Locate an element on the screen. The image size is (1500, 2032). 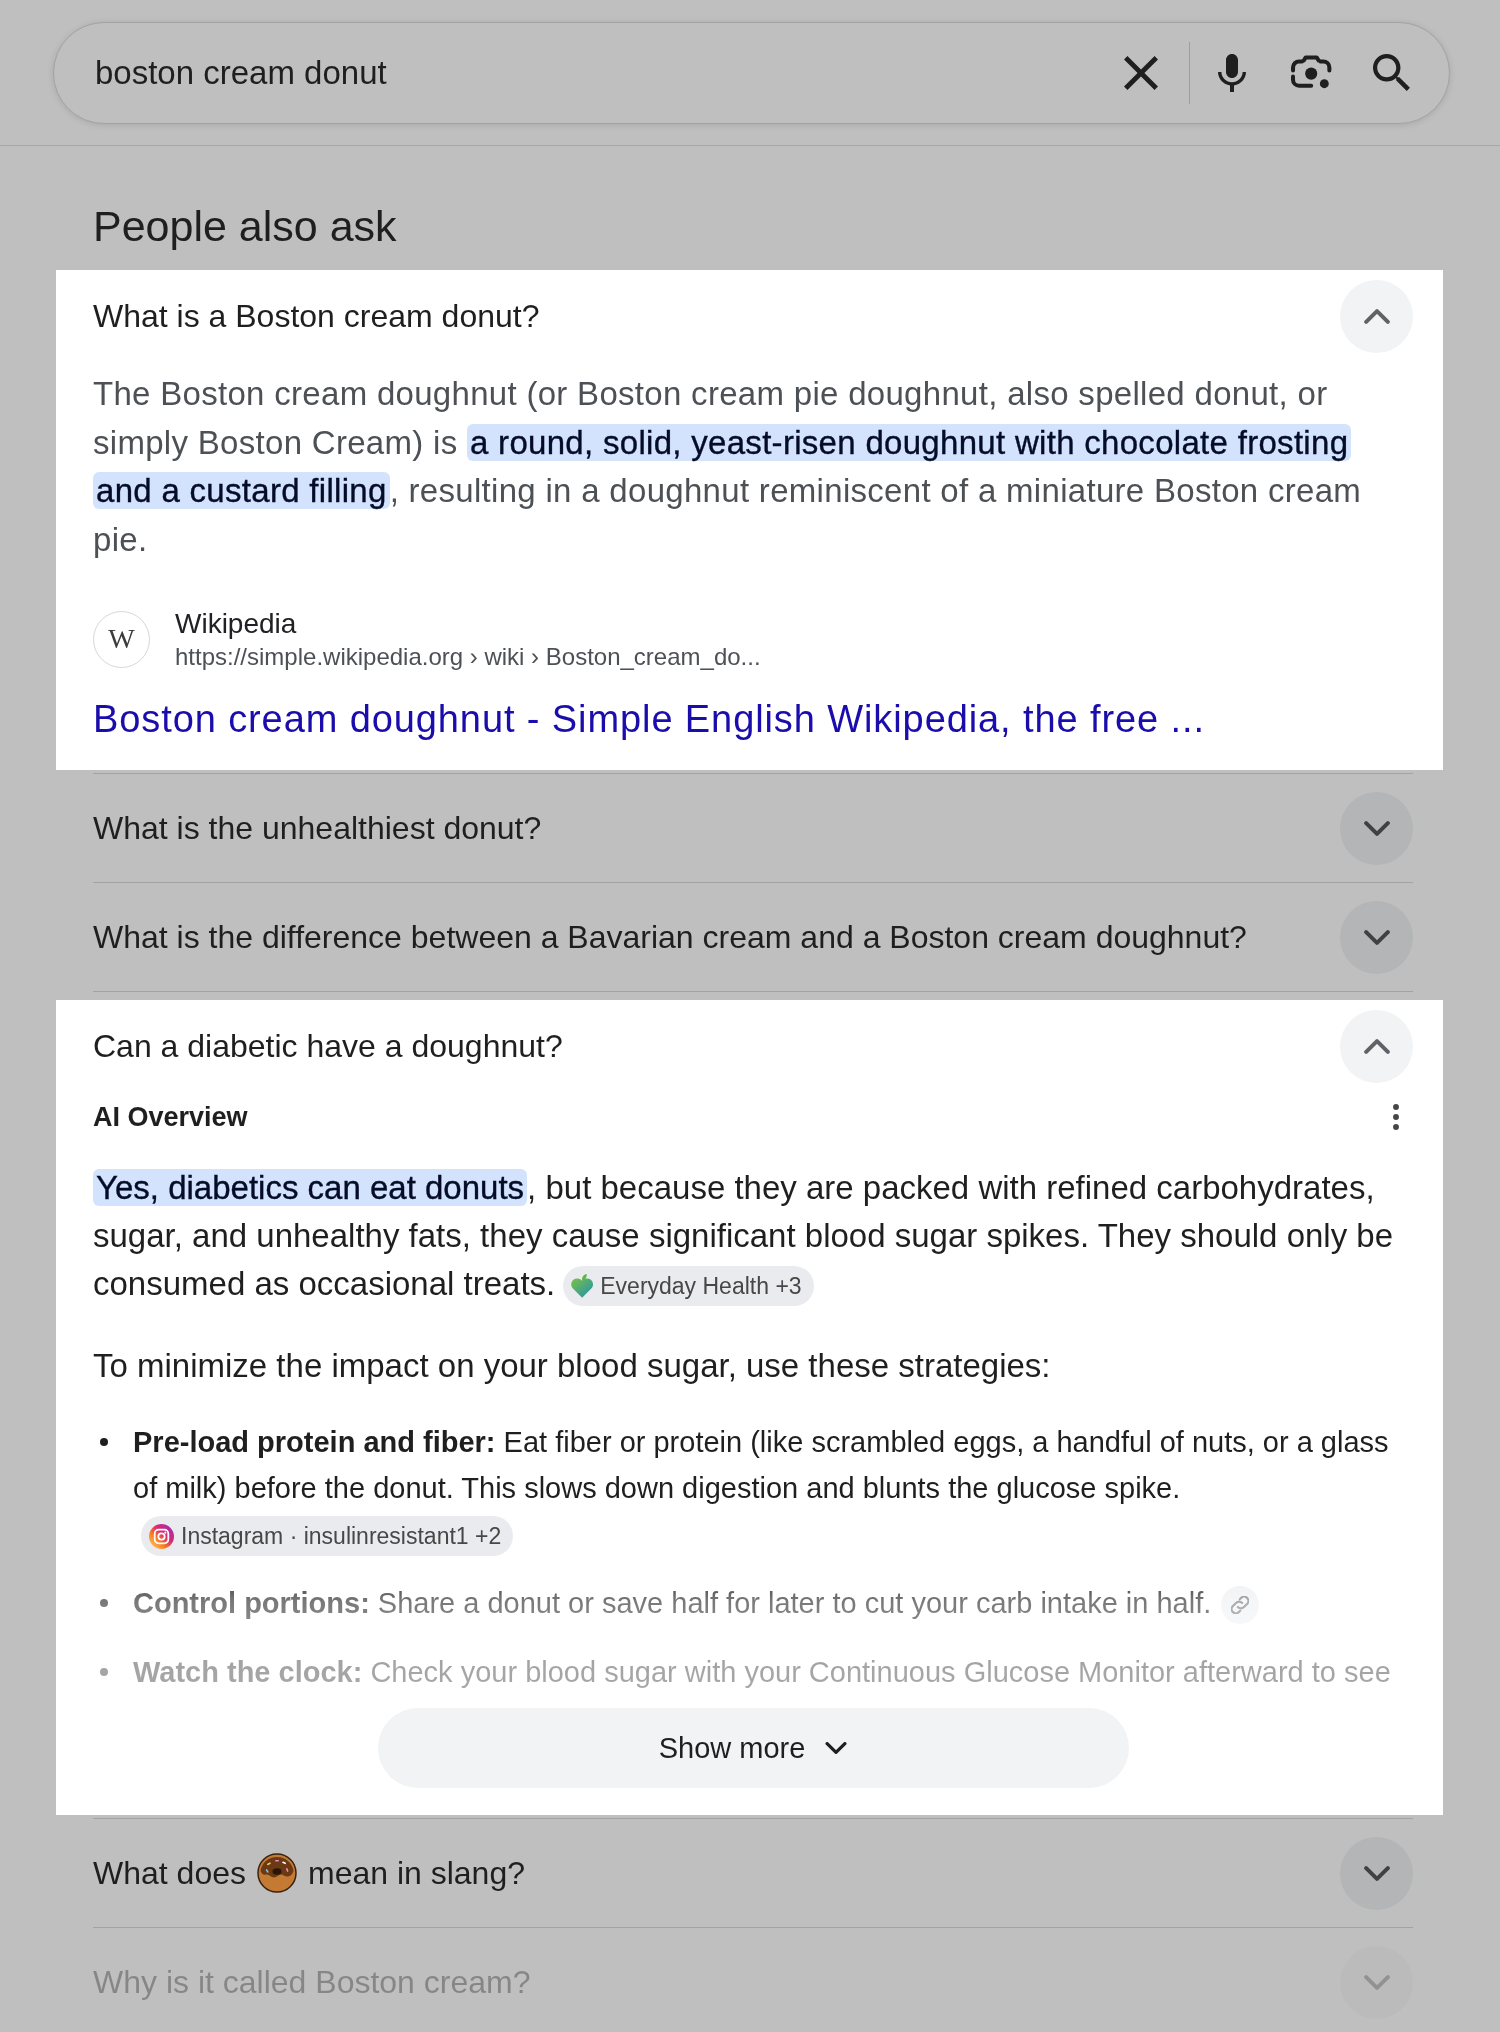
answer-text: The Boston cream doughnut (or Boston cream pie doughnut, also spelled donut, or simply Boston Cream) is a round, solid, yeast-risen doughnut with chocolate frosting and a custard filling, resulting in a doughnut reminiscent of a miniature Boston cream pie. is located at coordinates (728, 467).